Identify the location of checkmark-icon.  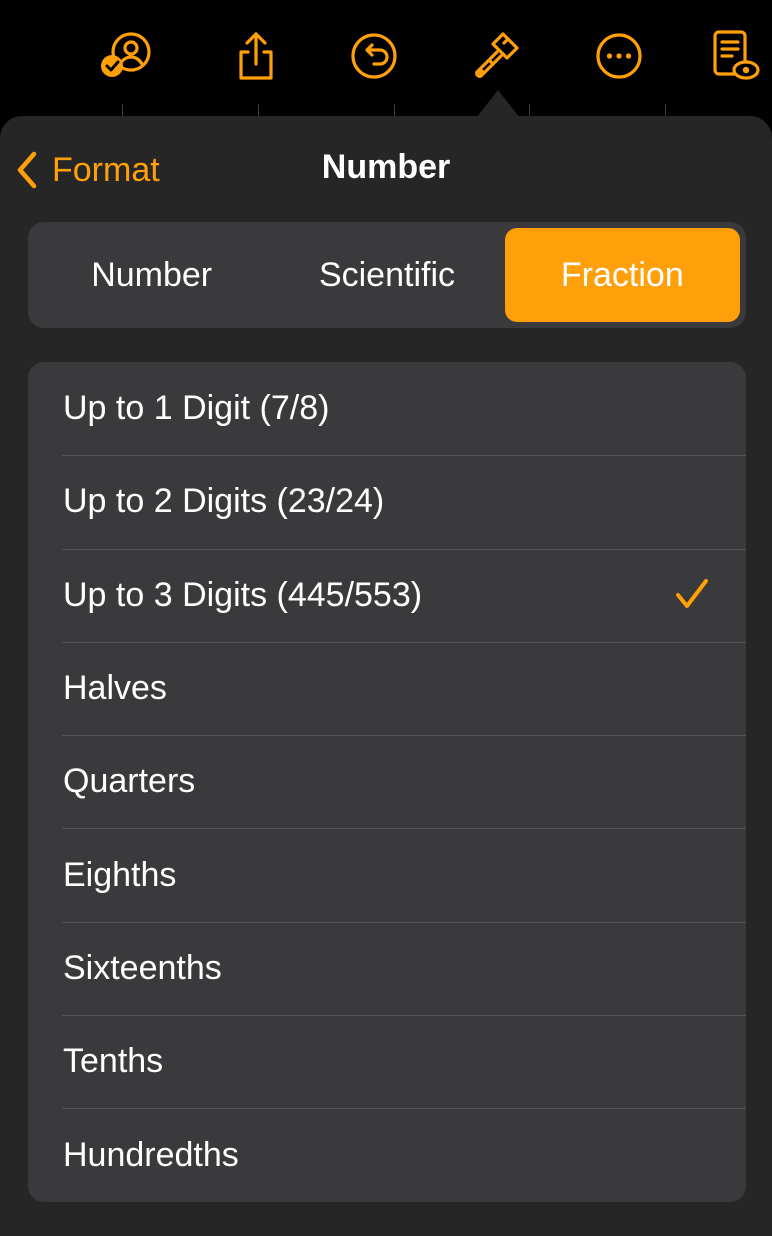
(692, 594).